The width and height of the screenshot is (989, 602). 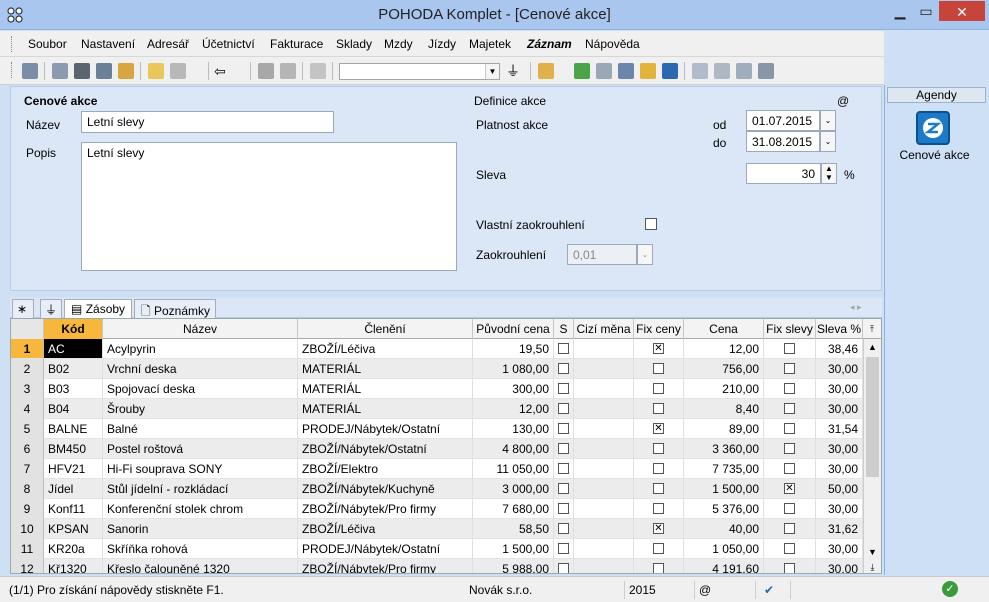 I want to click on back-arrow-icon: ⇦, so click(x=222, y=71).